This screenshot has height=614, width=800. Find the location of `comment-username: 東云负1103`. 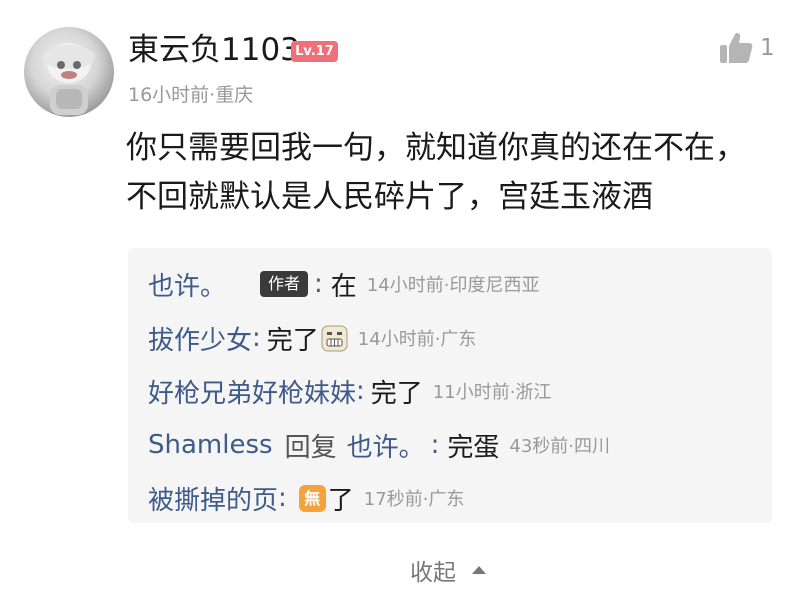

comment-username: 東云负1103 is located at coordinates (214, 50).